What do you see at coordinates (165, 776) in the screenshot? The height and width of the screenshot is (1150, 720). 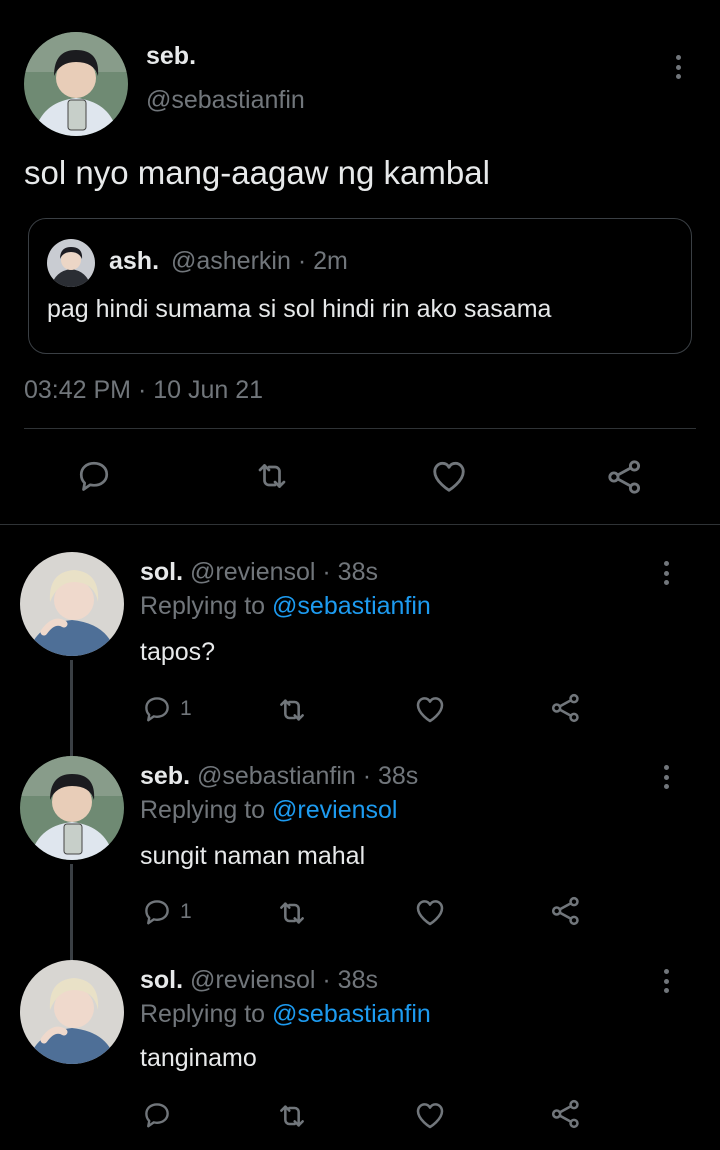 I see `reply-author-name: seb.` at bounding box center [165, 776].